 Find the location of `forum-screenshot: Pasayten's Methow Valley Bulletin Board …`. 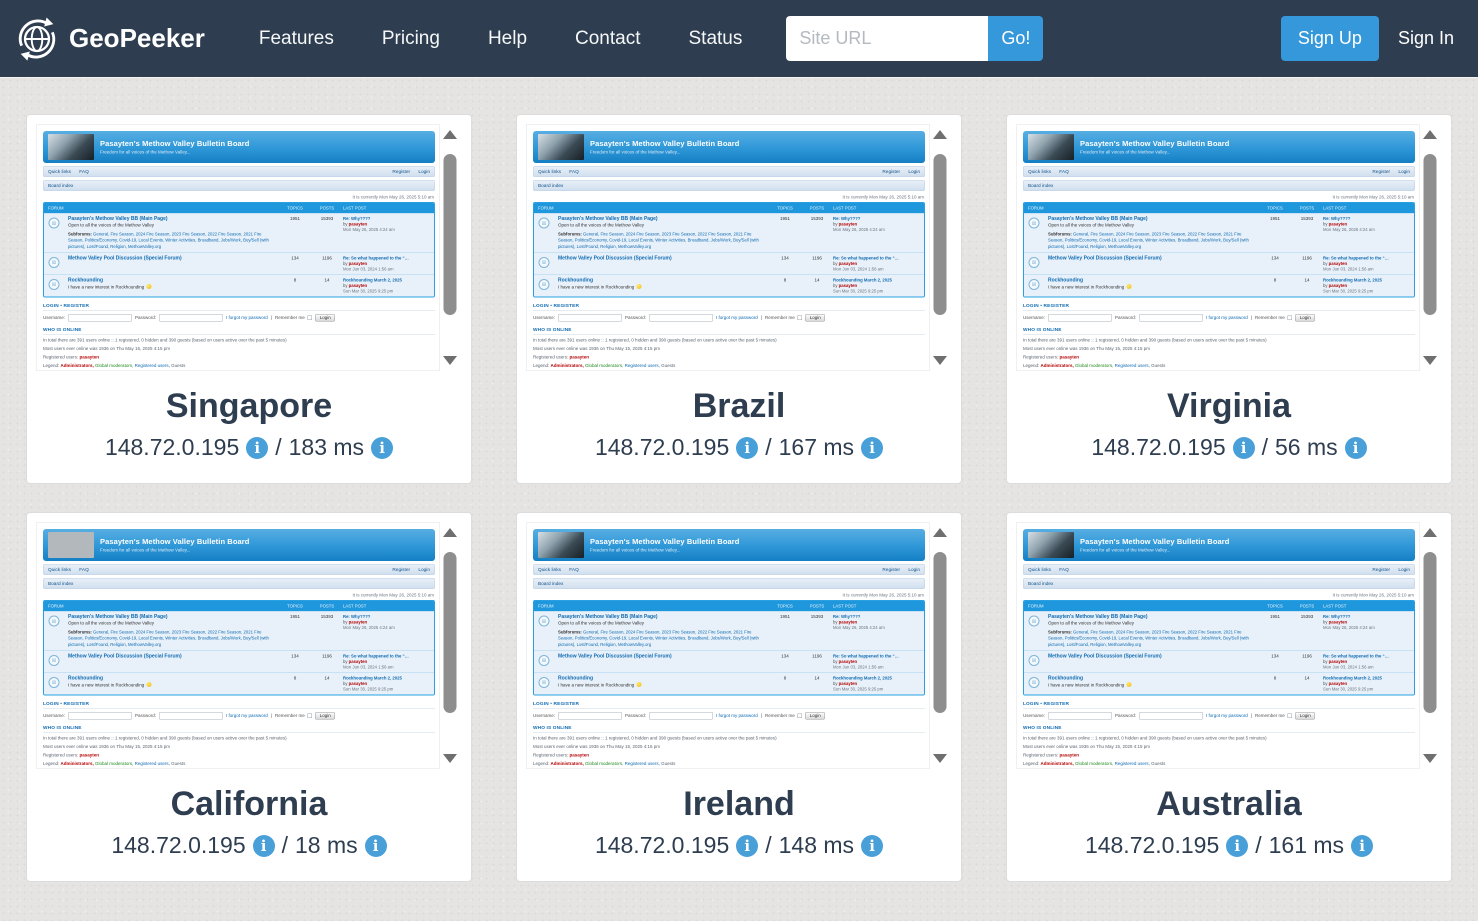

forum-screenshot: Pasayten's Methow Valley Bulletin Board … is located at coordinates (1218, 247).